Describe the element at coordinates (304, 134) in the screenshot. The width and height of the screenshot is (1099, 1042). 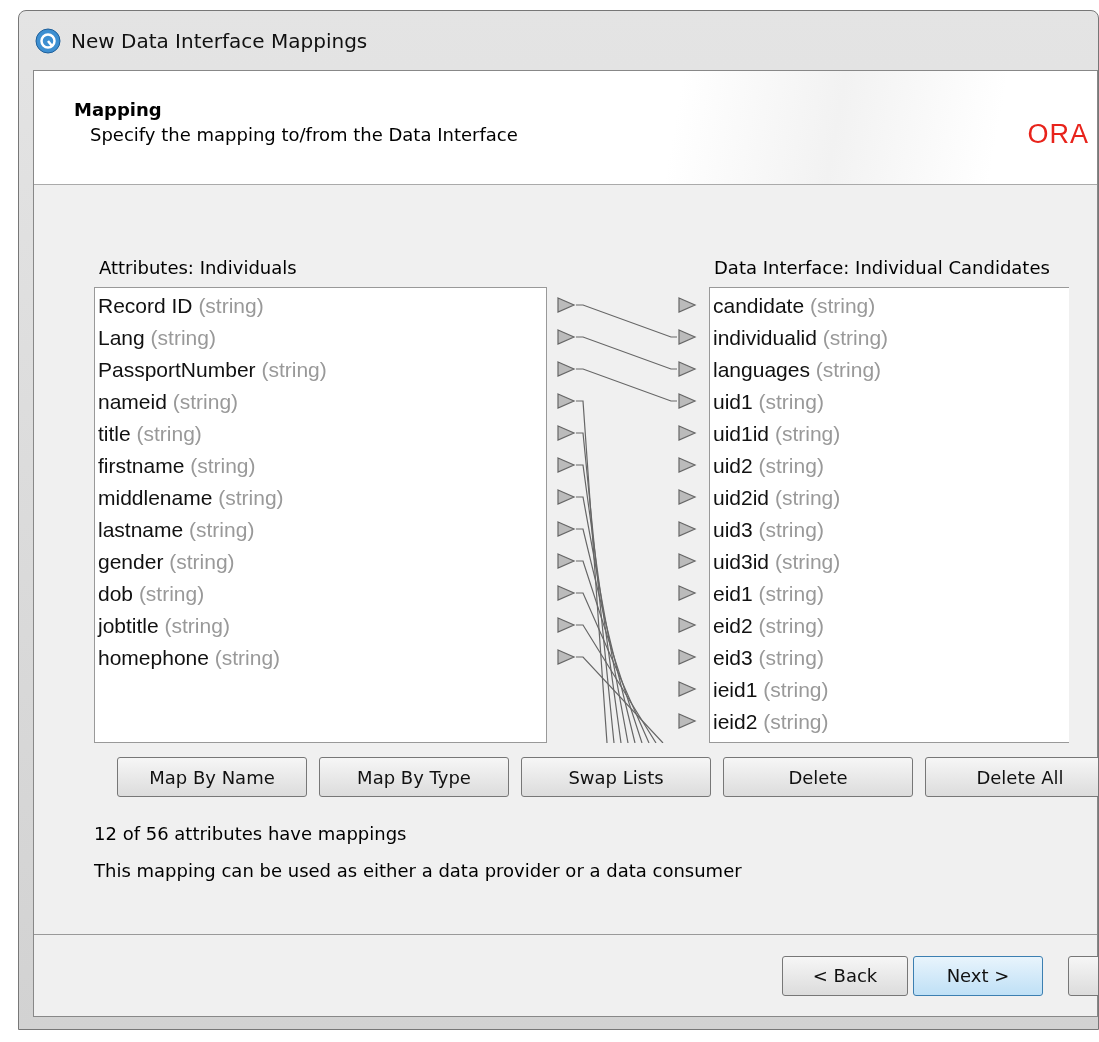
I see `page-subtitle: Specify the mapping to/from the Data Interface` at that location.